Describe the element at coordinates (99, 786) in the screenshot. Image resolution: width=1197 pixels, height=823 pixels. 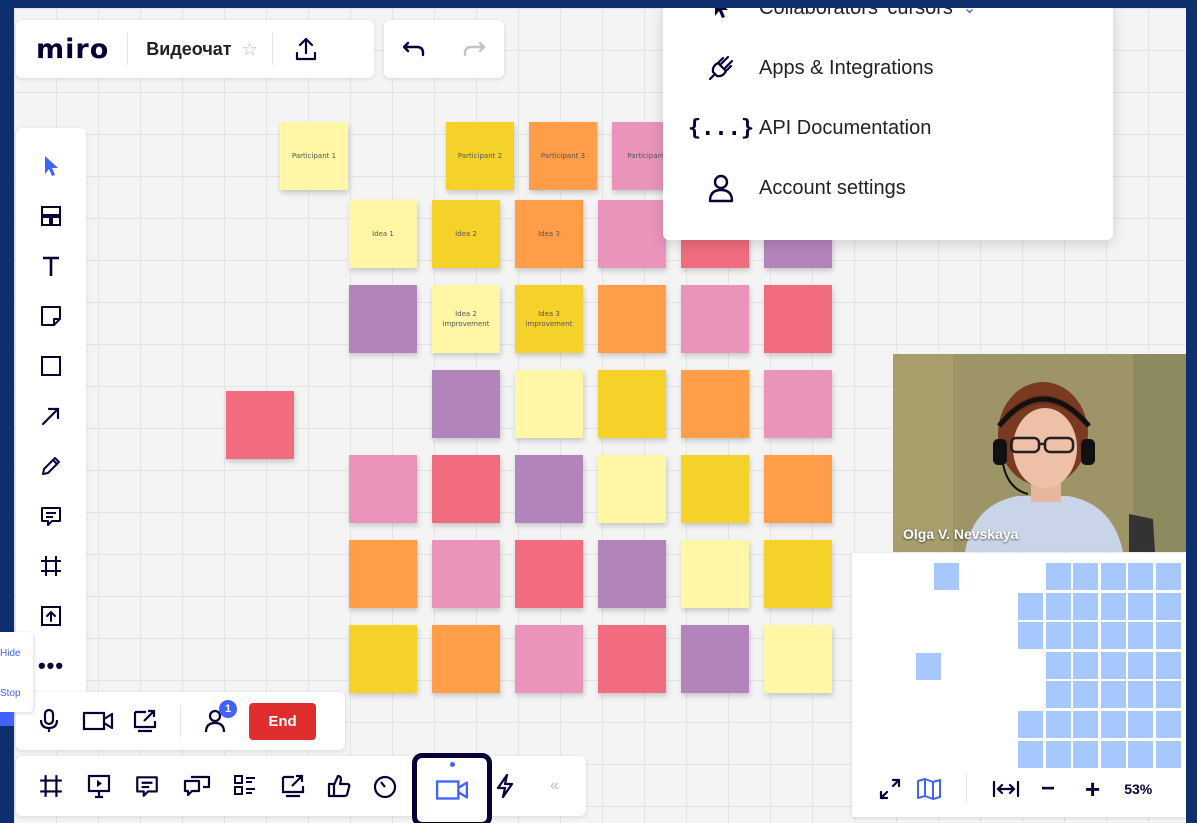
I see `presentation-icon` at that location.